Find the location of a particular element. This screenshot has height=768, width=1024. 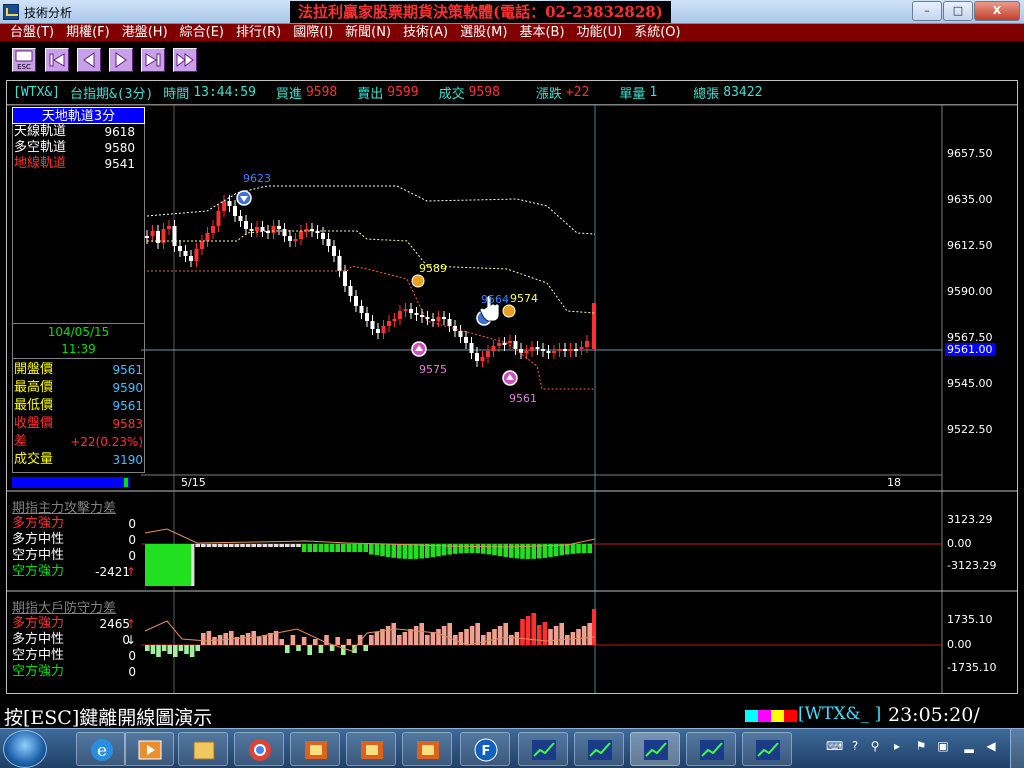

menu-item-screener: 選股(M) is located at coordinates (483, 32).